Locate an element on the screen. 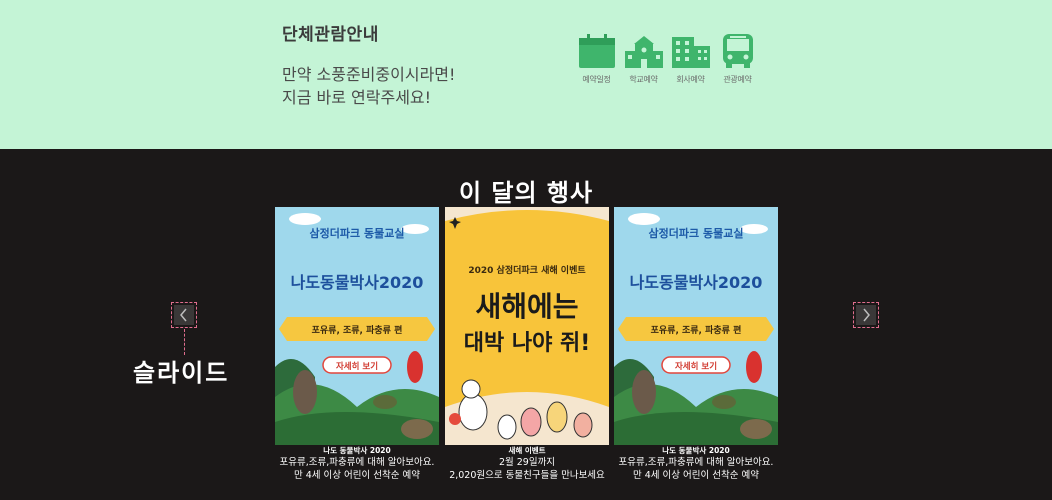  slide-prev-button is located at coordinates (184, 315).